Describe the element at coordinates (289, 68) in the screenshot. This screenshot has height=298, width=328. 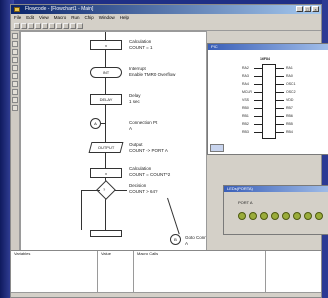
I see `chip-pin-label: RA1` at that location.